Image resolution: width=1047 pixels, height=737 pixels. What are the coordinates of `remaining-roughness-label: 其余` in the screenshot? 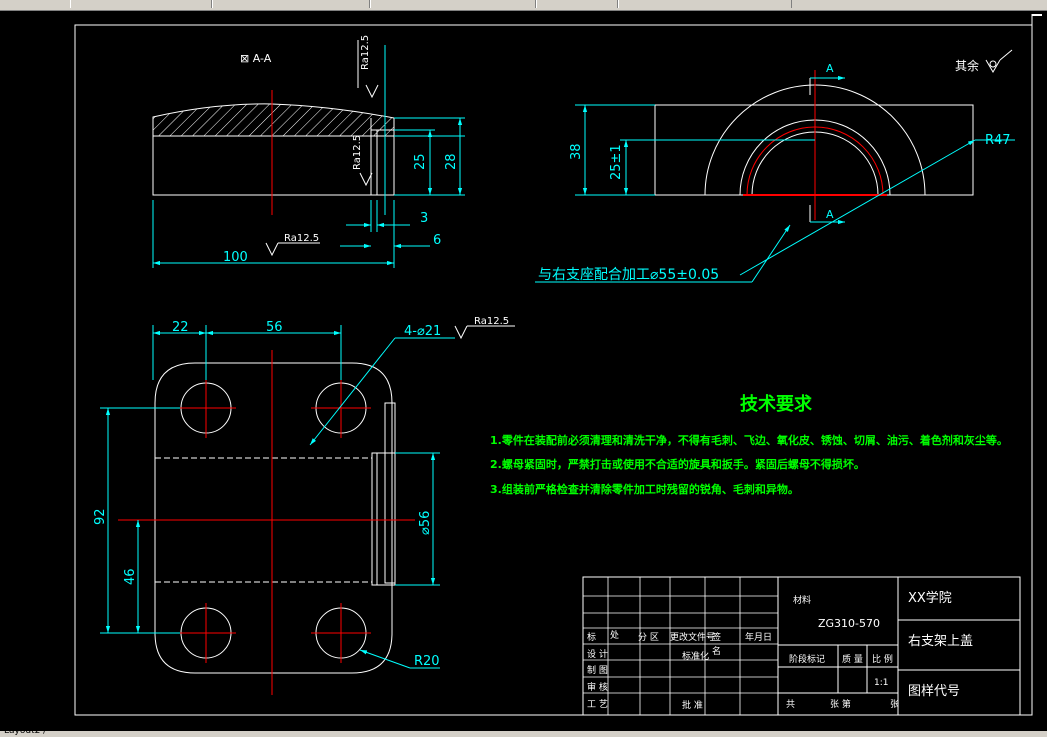 It's located at (967, 65).